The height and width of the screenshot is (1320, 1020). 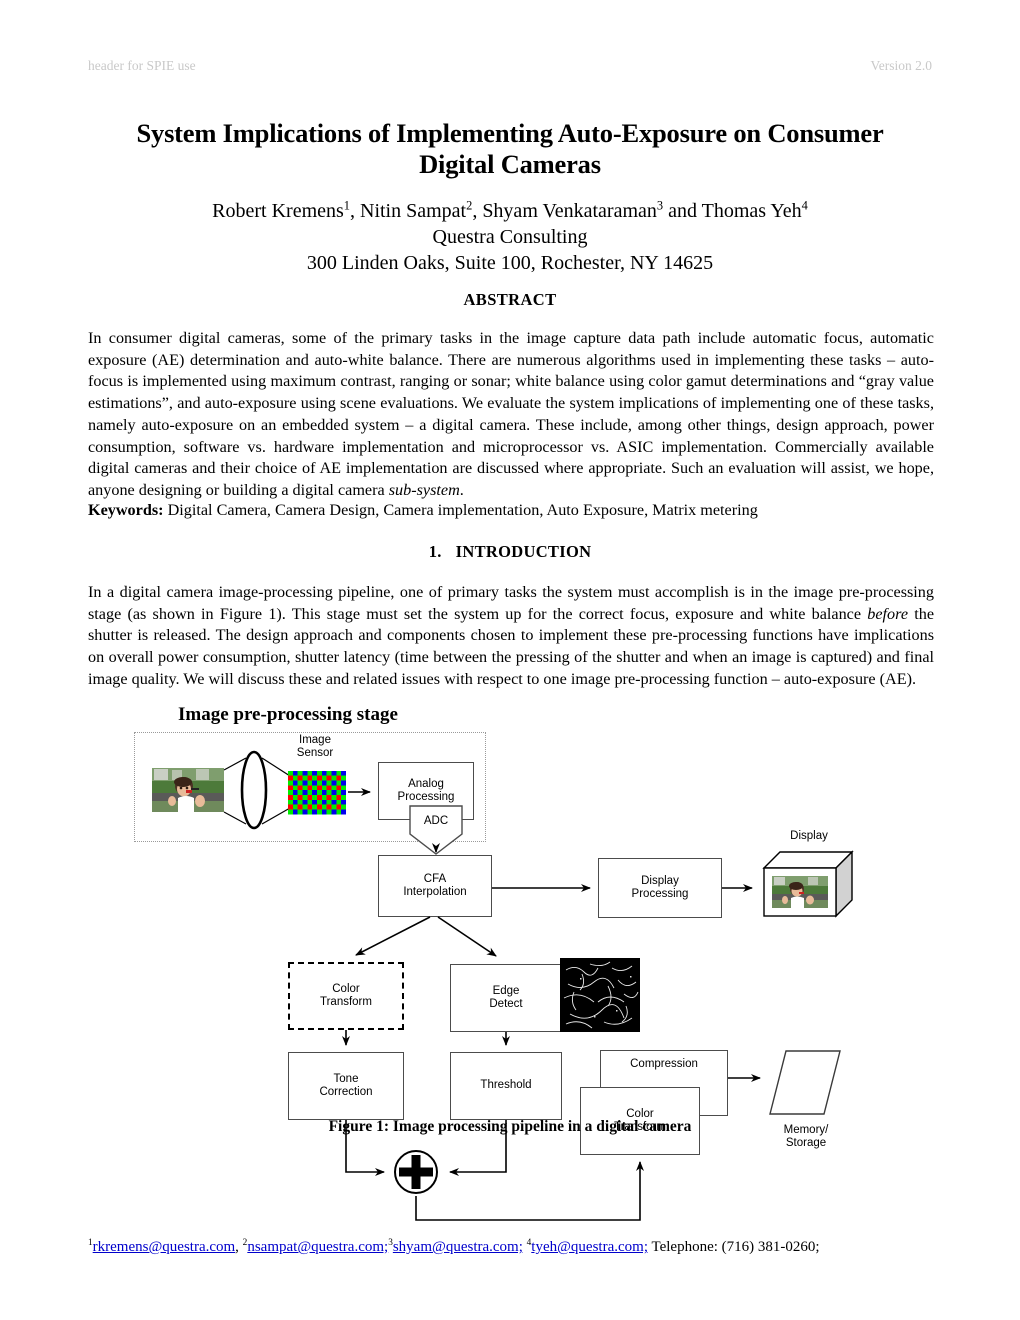 What do you see at coordinates (510, 66) in the screenshot?
I see `running-header: header for SPIE use Version 2.0` at bounding box center [510, 66].